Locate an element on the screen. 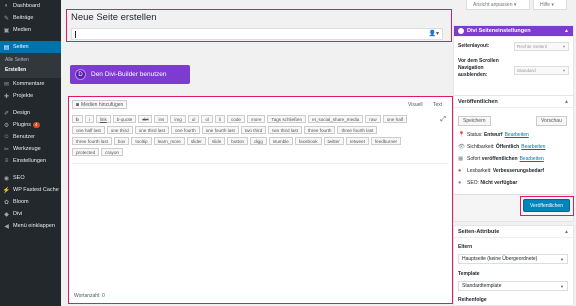 Image resolution: width=576 pixels, height=306 pixels. quicktag-button: li is located at coordinates (219, 119).